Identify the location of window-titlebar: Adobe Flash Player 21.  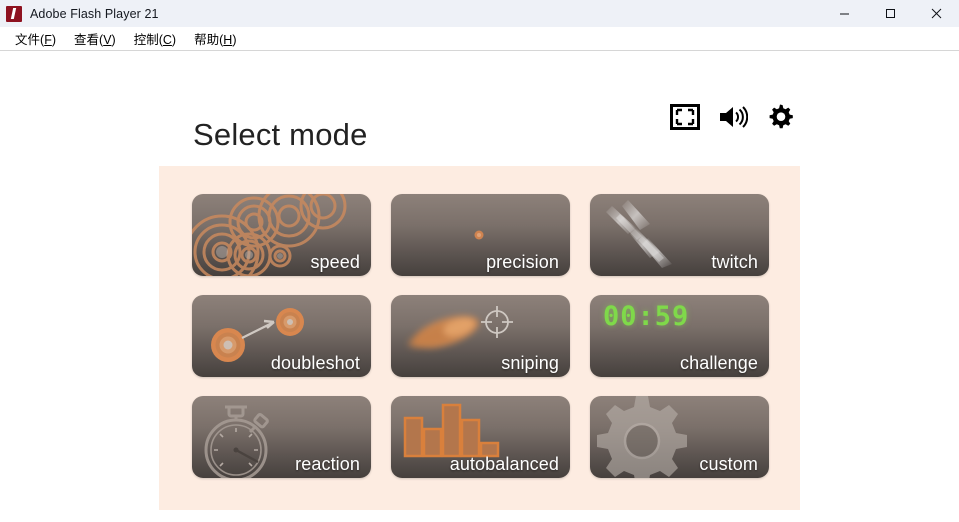
(479, 13).